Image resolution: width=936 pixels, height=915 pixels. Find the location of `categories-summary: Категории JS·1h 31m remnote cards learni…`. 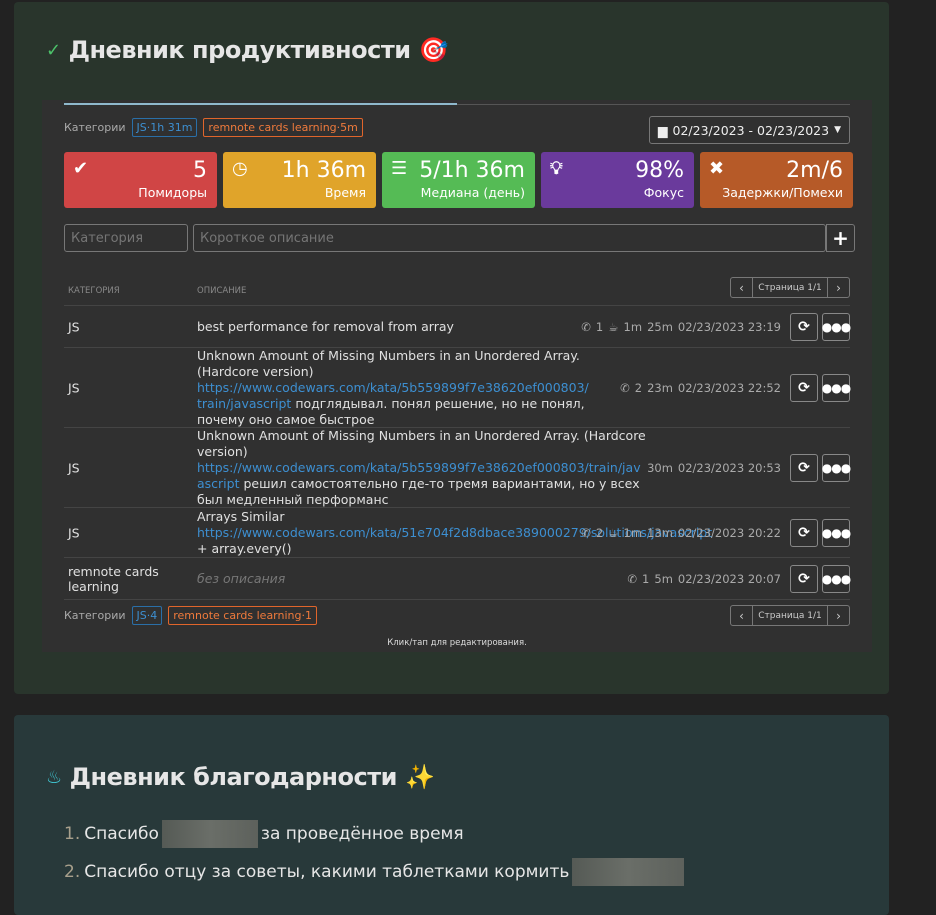

categories-summary: Категории JS·1h 31m remnote cards learni… is located at coordinates (213, 127).